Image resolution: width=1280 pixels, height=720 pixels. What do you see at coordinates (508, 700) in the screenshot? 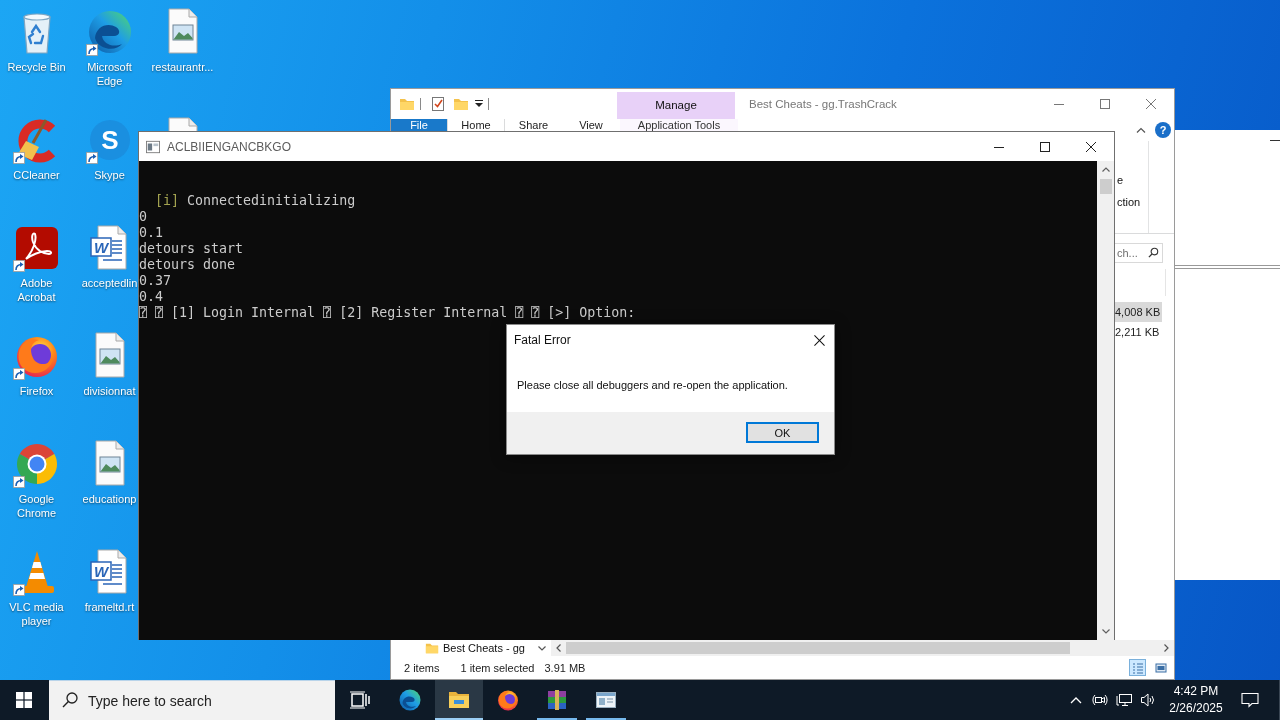
I see `firefox-icon` at bounding box center [508, 700].